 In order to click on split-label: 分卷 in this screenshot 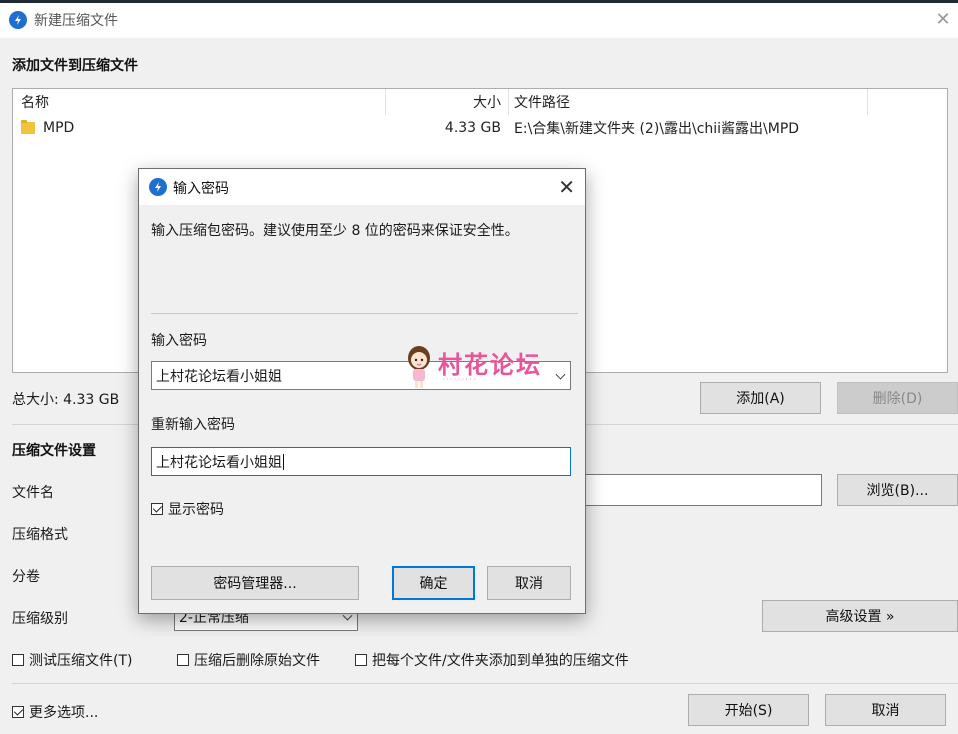, I will do `click(26, 577)`.